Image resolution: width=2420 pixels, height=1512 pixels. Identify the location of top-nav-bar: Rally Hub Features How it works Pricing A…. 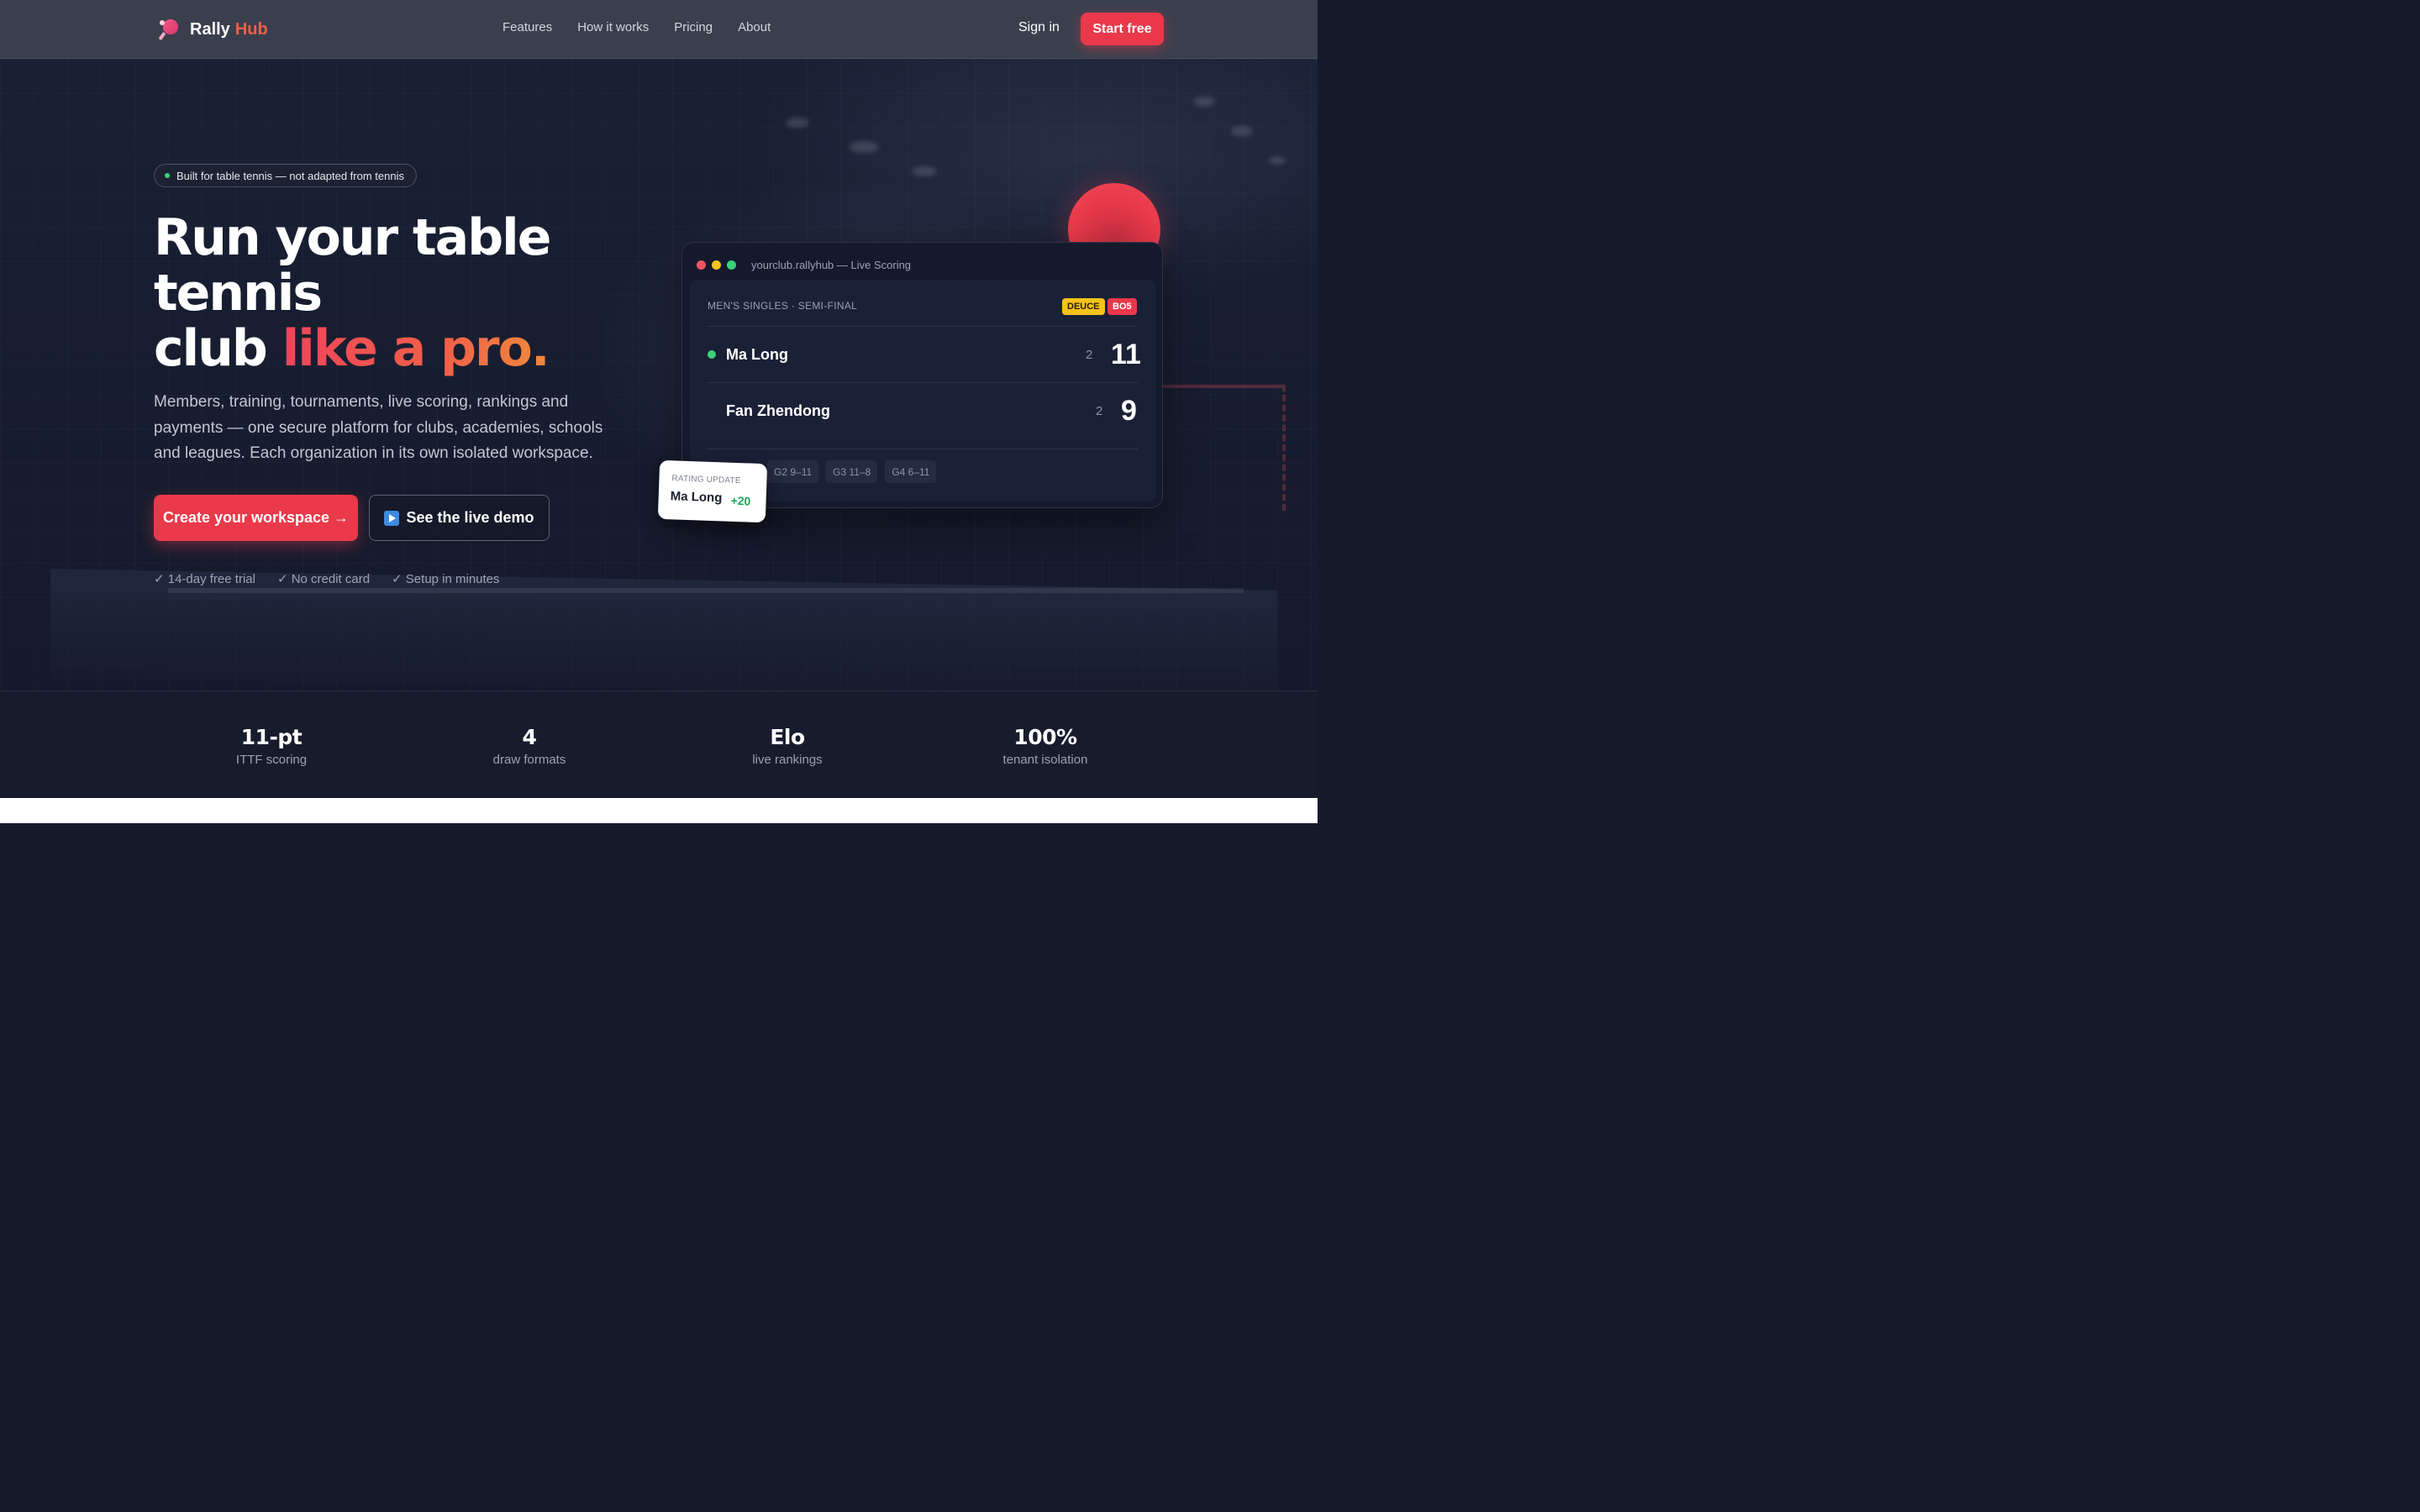
(659, 29).